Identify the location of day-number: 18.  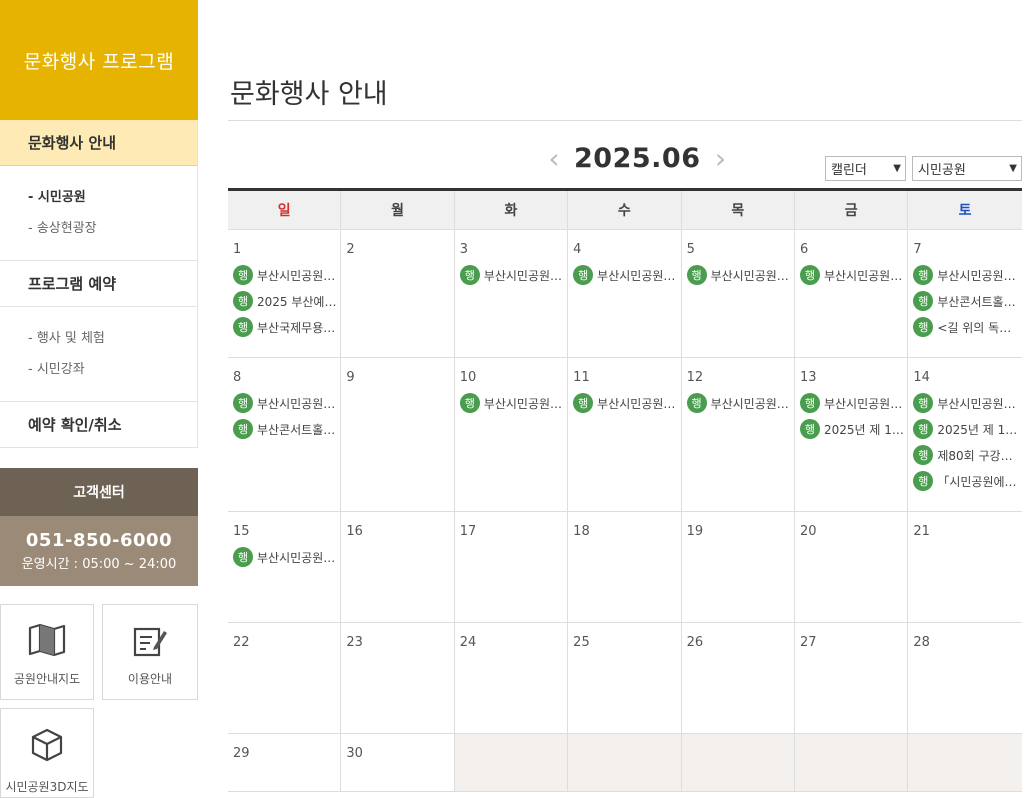
(581, 531).